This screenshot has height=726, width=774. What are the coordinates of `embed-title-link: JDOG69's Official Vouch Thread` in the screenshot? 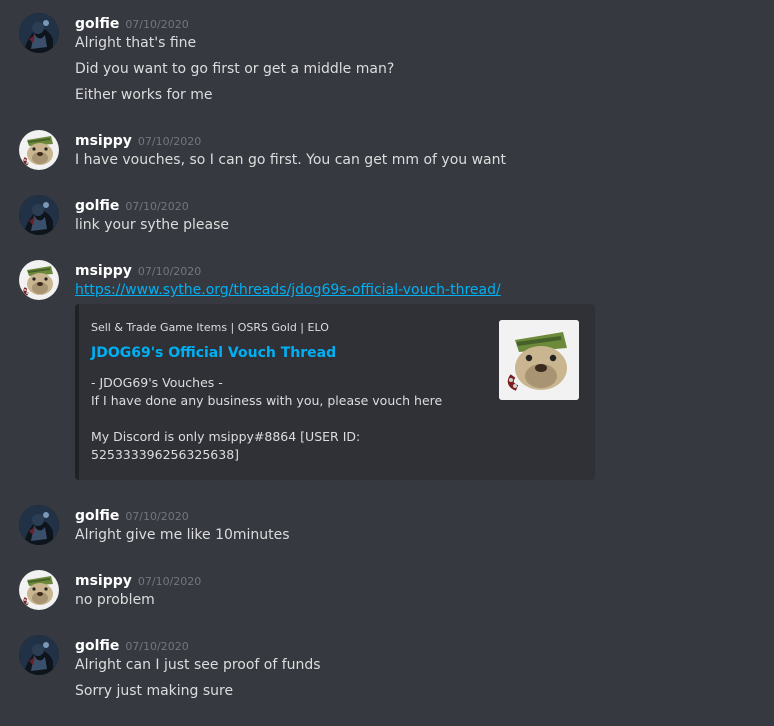 It's located at (213, 353).